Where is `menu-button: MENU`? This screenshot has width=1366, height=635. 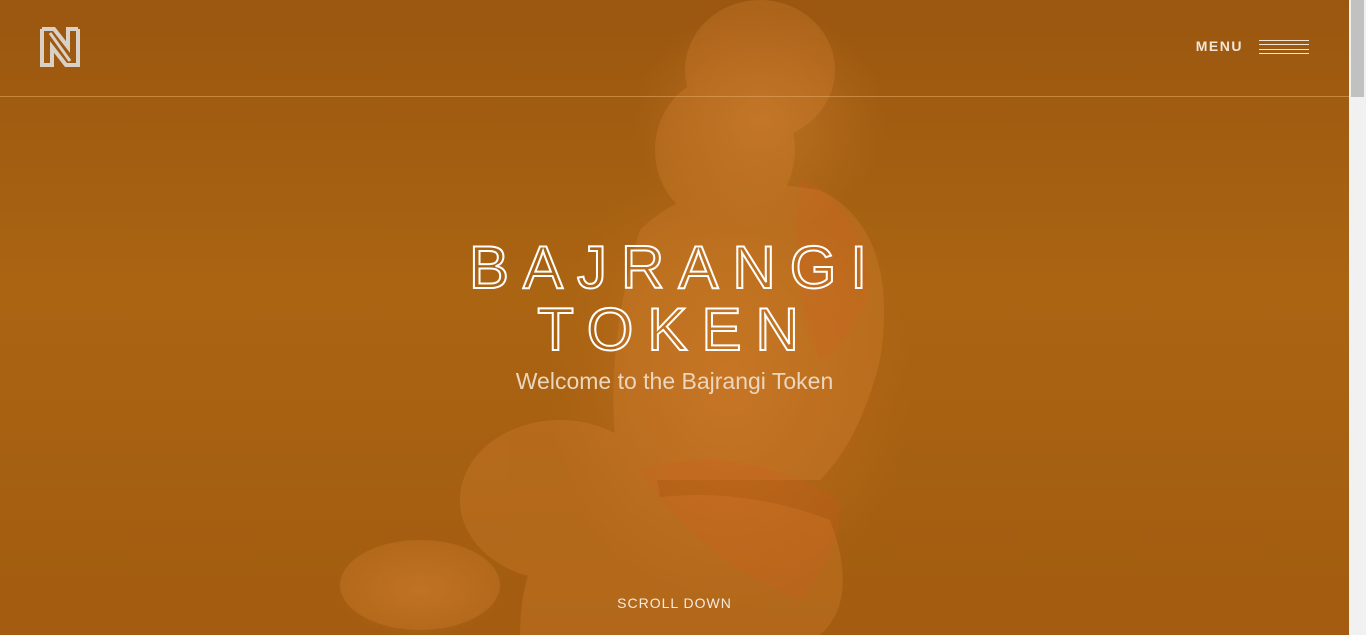 menu-button: MENU is located at coordinates (1219, 46).